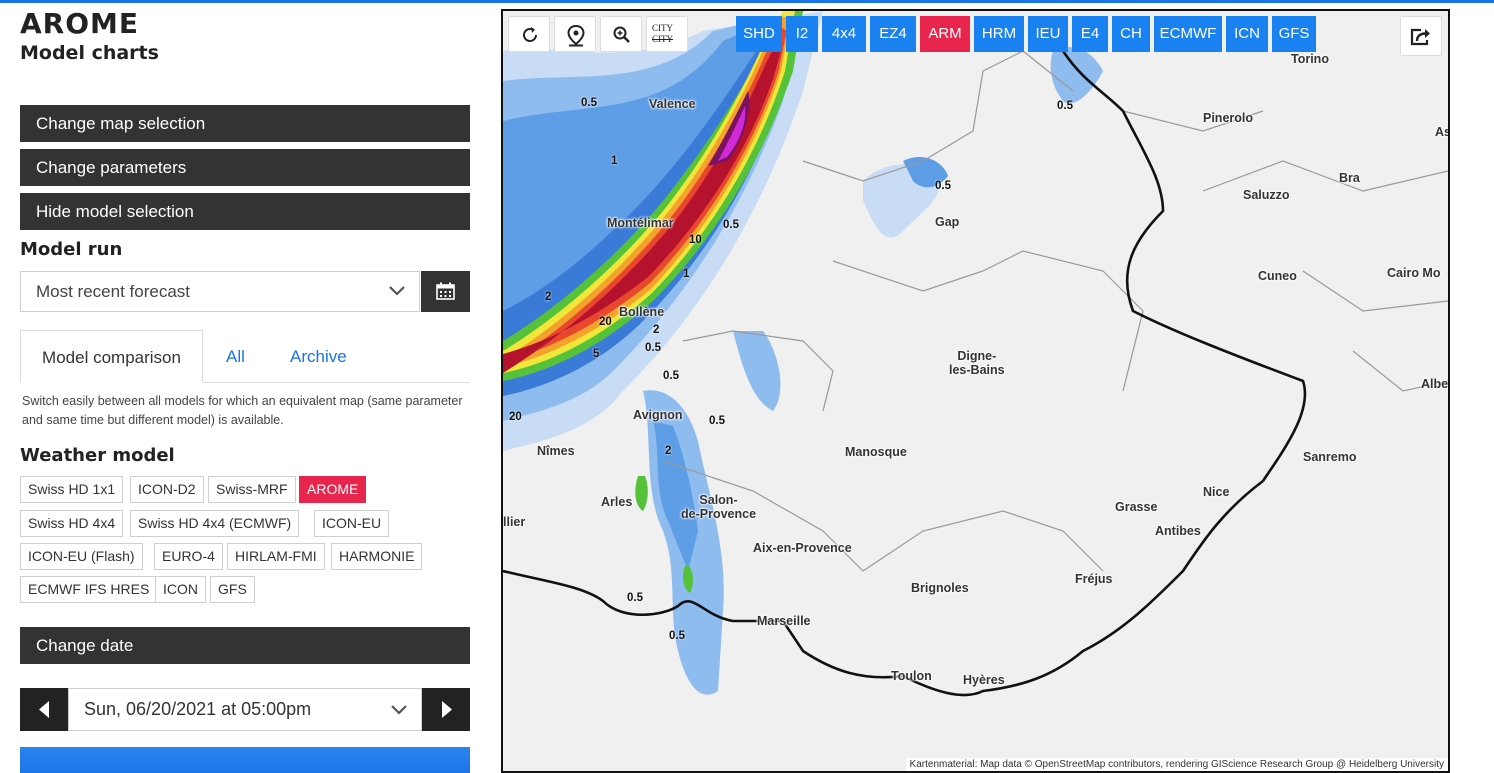  I want to click on change-date-button: Change date, so click(245, 645).